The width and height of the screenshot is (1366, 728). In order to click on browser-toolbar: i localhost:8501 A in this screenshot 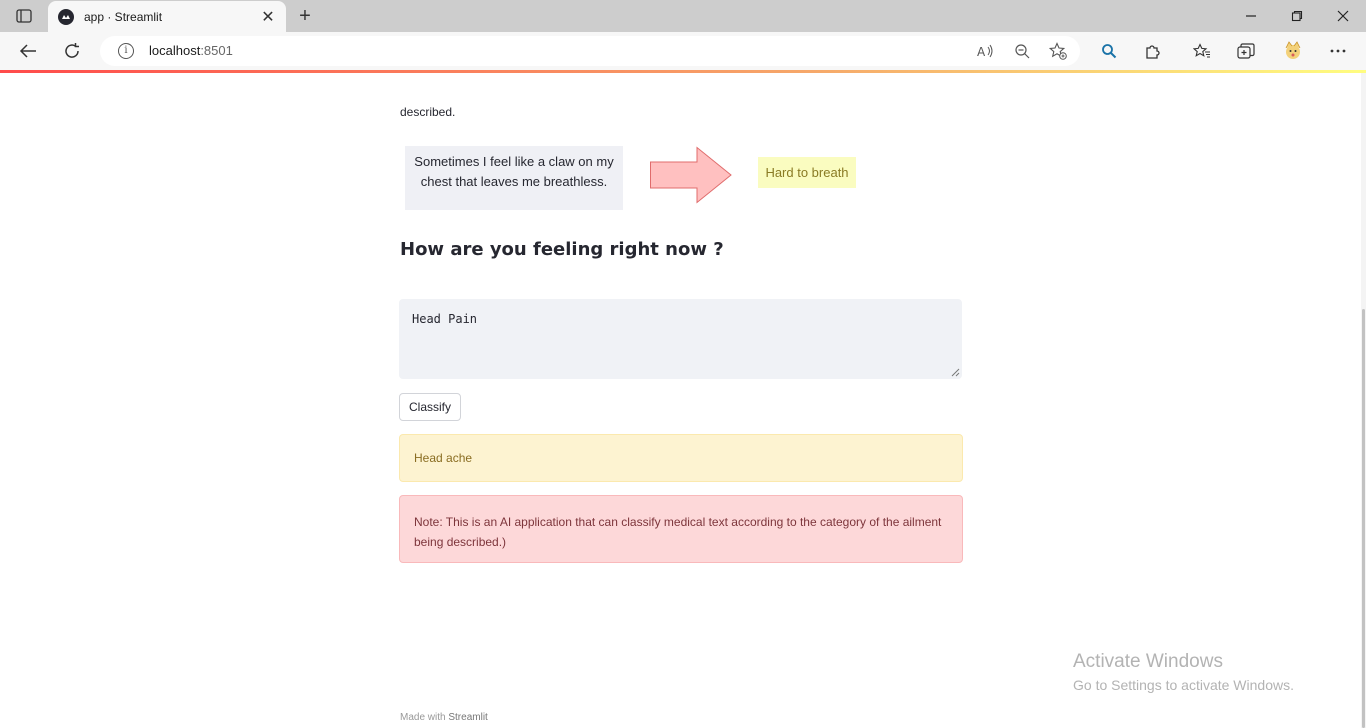, I will do `click(683, 51)`.